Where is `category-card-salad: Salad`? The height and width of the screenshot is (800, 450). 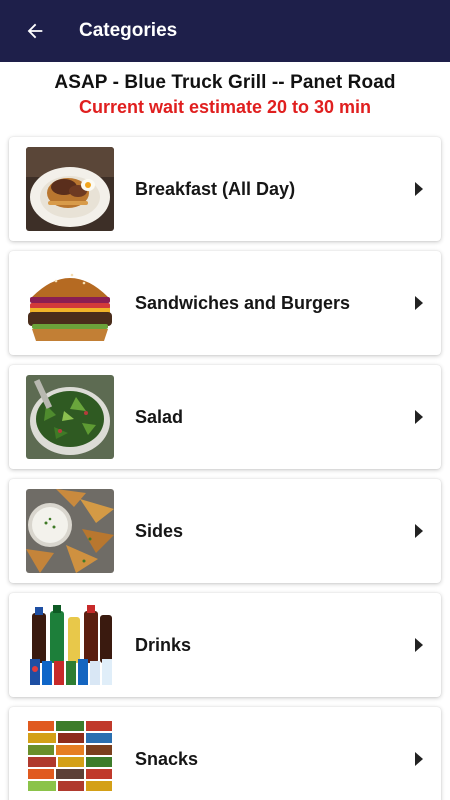
category-card-salad: Salad is located at coordinates (225, 417).